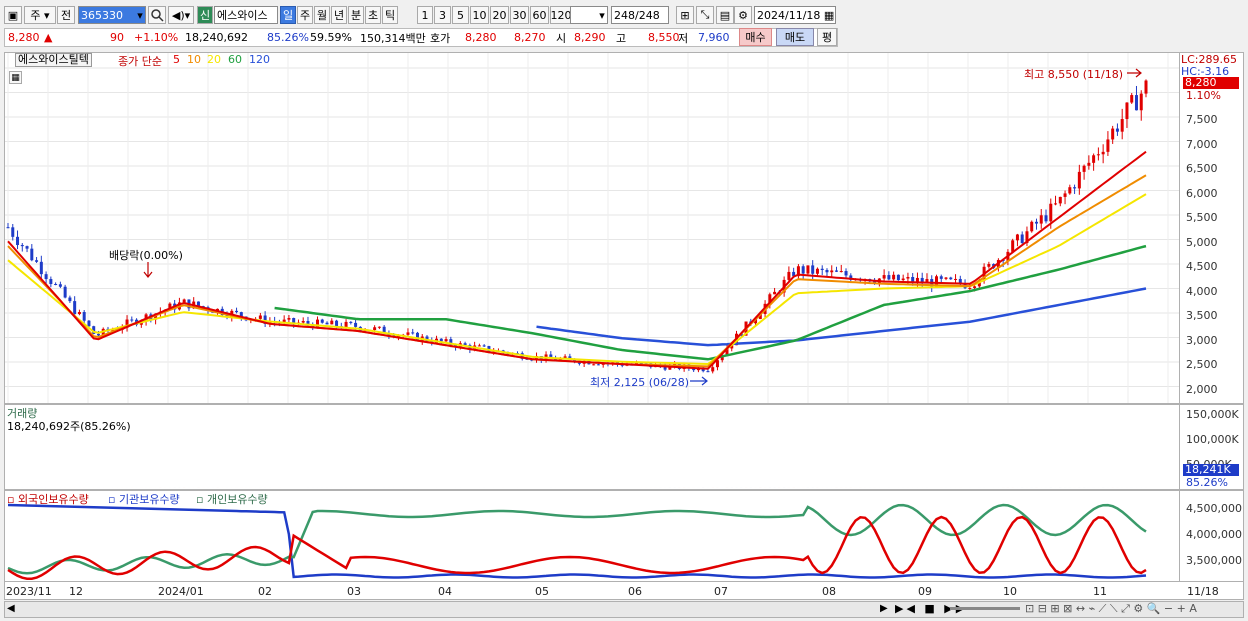 This screenshot has height=621, width=1248. Describe the element at coordinates (1202, 340) in the screenshot. I see `price-tick: 3,000` at that location.